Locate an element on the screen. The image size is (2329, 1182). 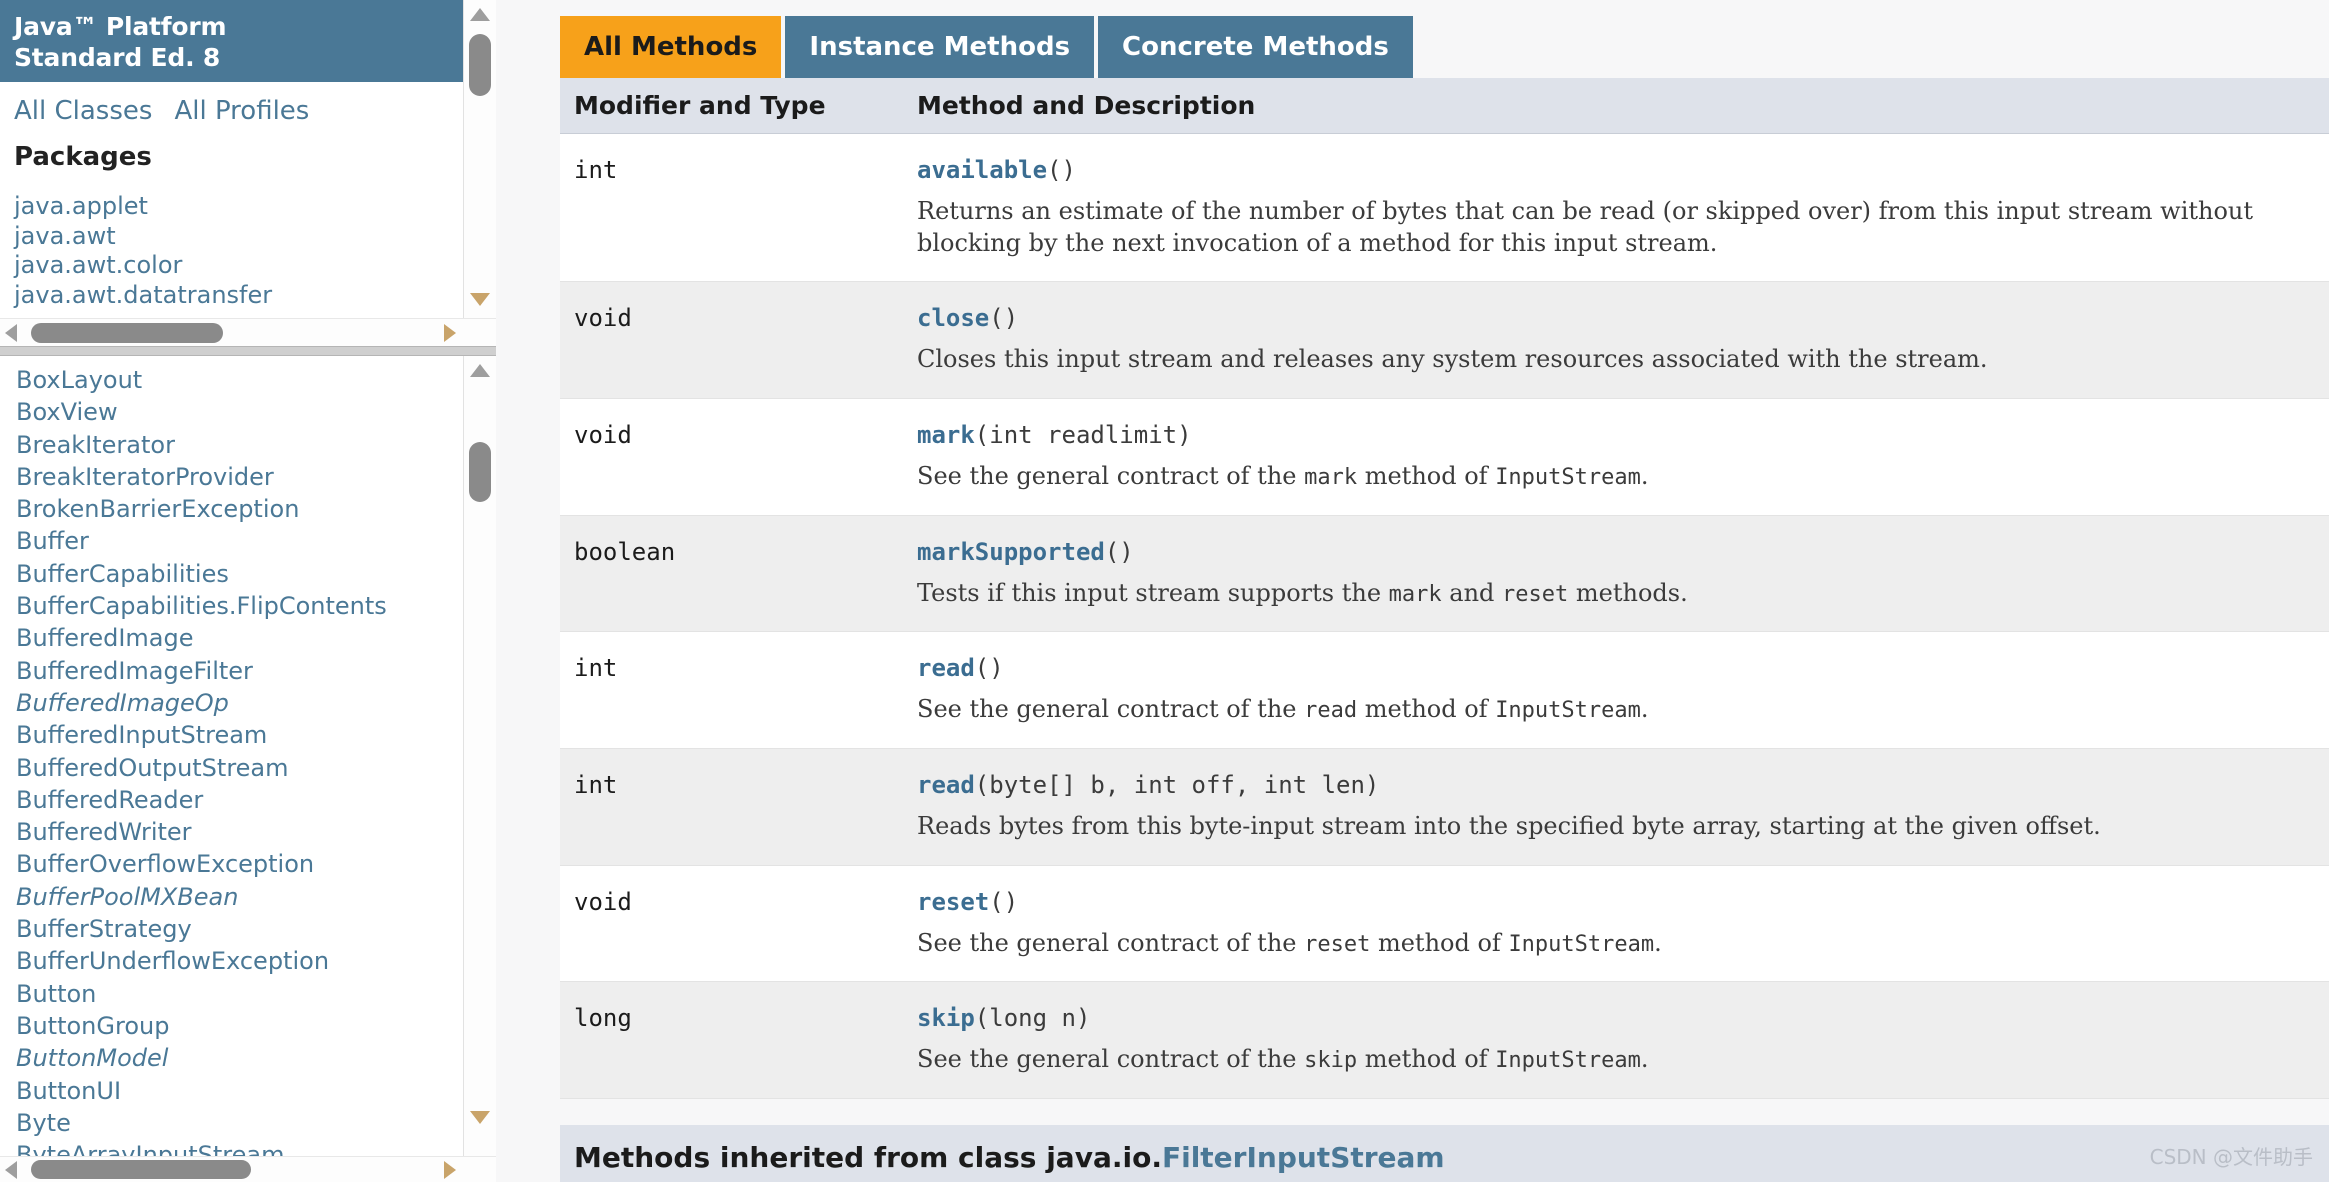
interface-link: BufferPoolMXBean is located at coordinates (256, 897).